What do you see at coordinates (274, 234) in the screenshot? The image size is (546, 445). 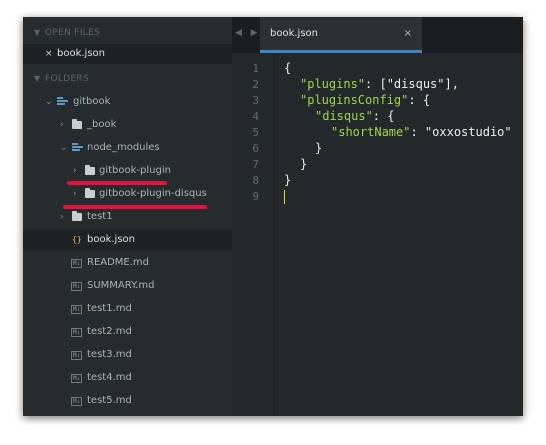 I see `gutter-divider` at bounding box center [274, 234].